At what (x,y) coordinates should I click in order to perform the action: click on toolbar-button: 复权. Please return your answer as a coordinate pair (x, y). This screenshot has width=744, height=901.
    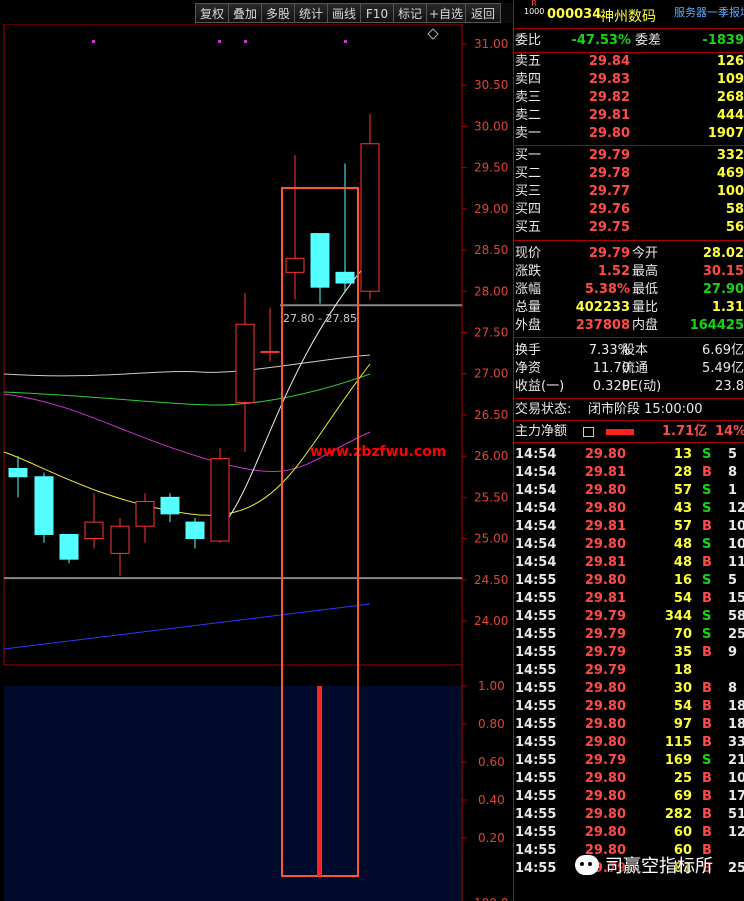
    Looking at the image, I should click on (211, 13).